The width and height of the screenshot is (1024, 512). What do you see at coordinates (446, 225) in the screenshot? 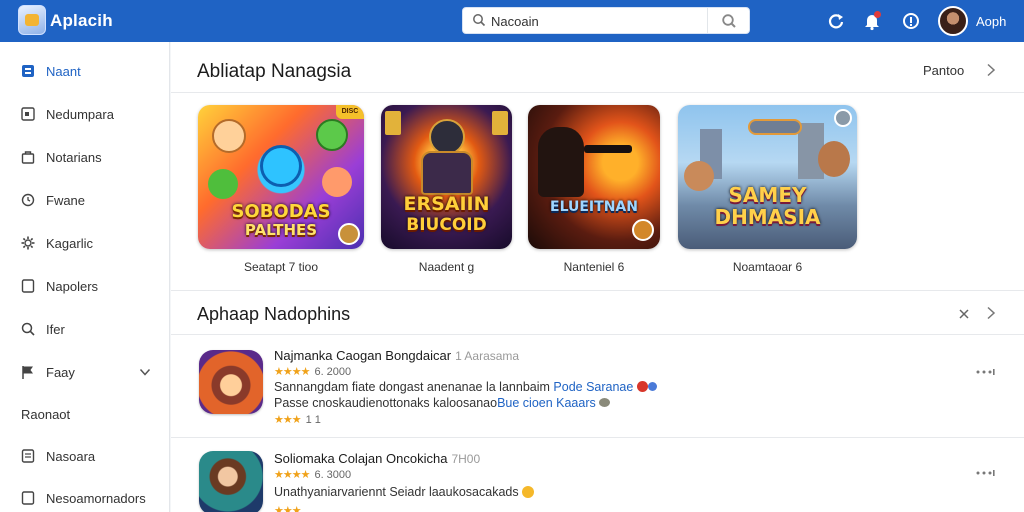
I see `game-art-subtitle: BIUCOID` at bounding box center [446, 225].